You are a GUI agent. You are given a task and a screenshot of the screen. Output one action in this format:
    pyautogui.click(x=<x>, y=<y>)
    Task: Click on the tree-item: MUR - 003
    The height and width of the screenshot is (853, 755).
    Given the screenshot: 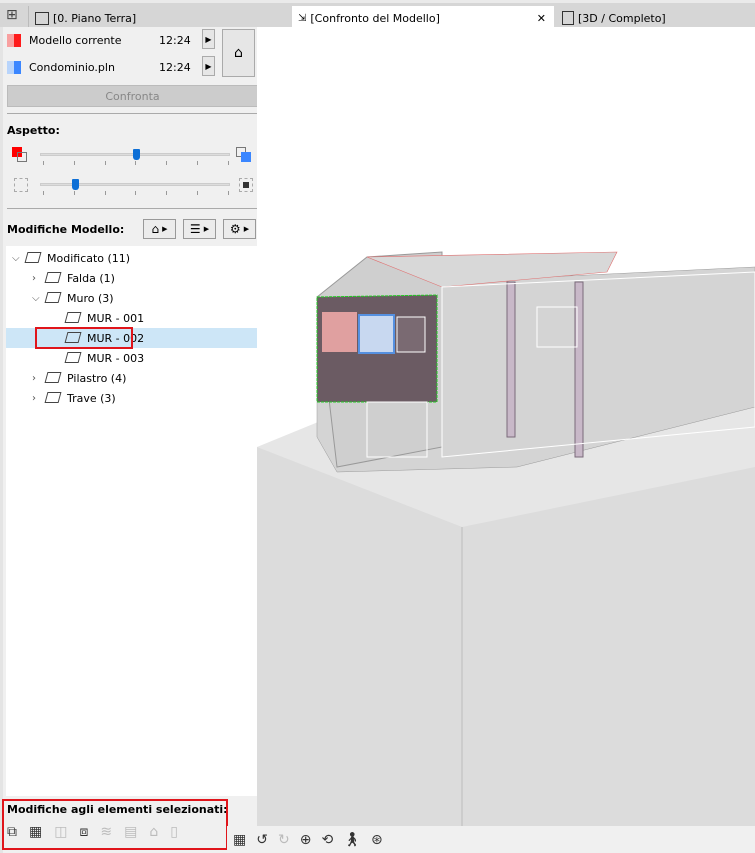 What is the action you would take?
    pyautogui.click(x=133, y=358)
    